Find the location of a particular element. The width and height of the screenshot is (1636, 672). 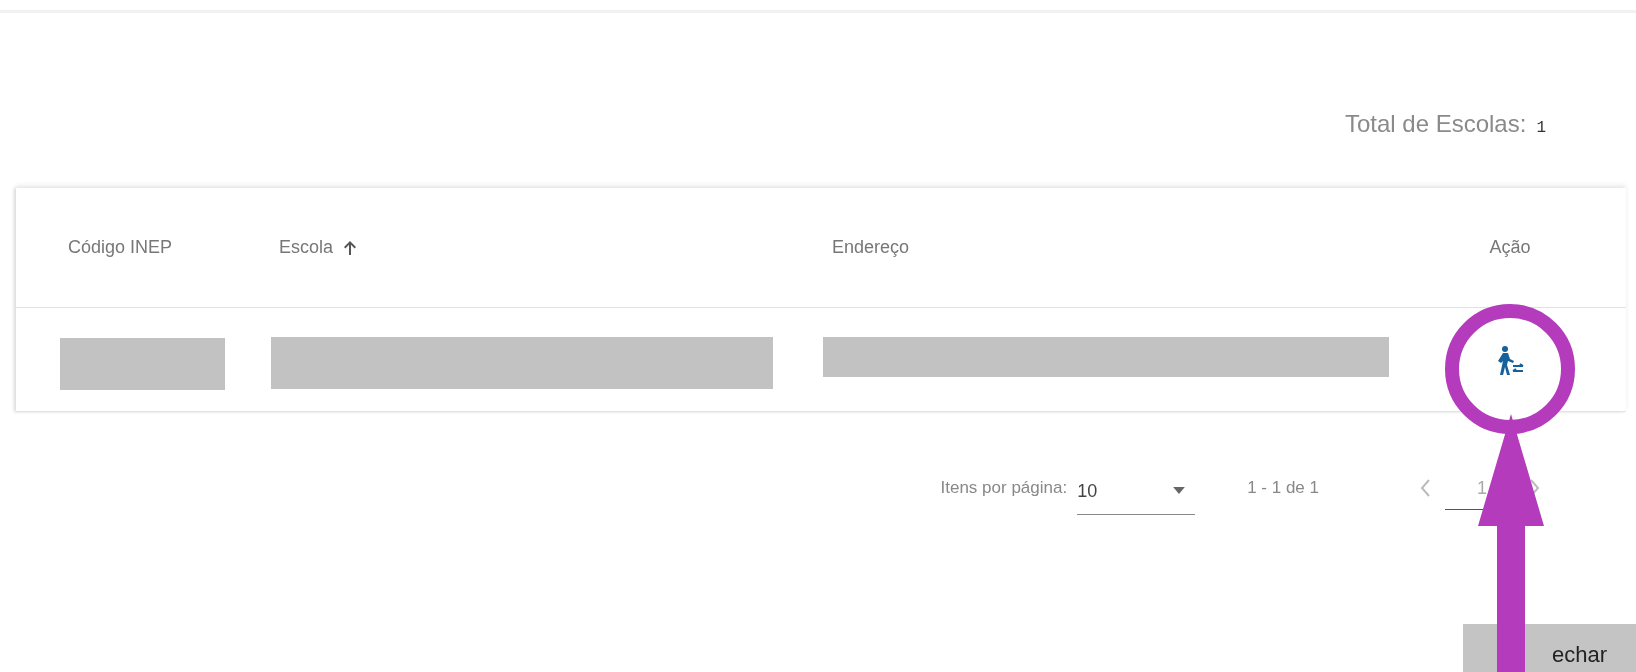

page-size-select: 10 is located at coordinates (1136, 495).